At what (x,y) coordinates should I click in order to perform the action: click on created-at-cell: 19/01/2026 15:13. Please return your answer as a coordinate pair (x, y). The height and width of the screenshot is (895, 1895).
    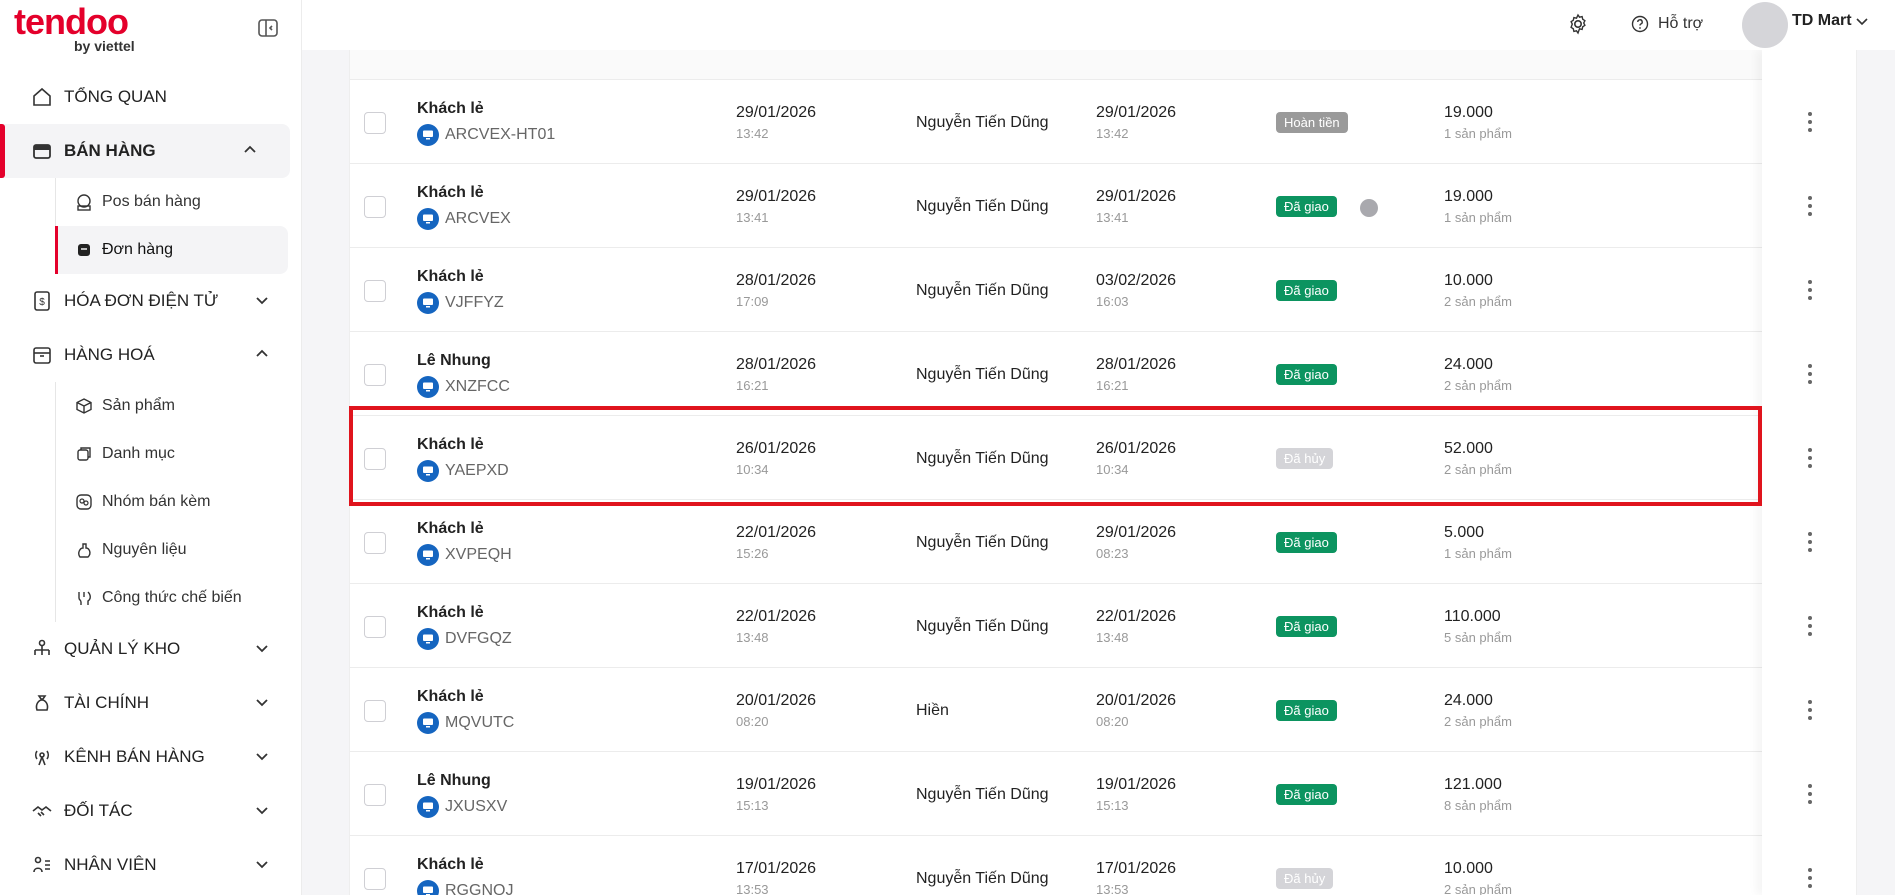
    Looking at the image, I should click on (776, 794).